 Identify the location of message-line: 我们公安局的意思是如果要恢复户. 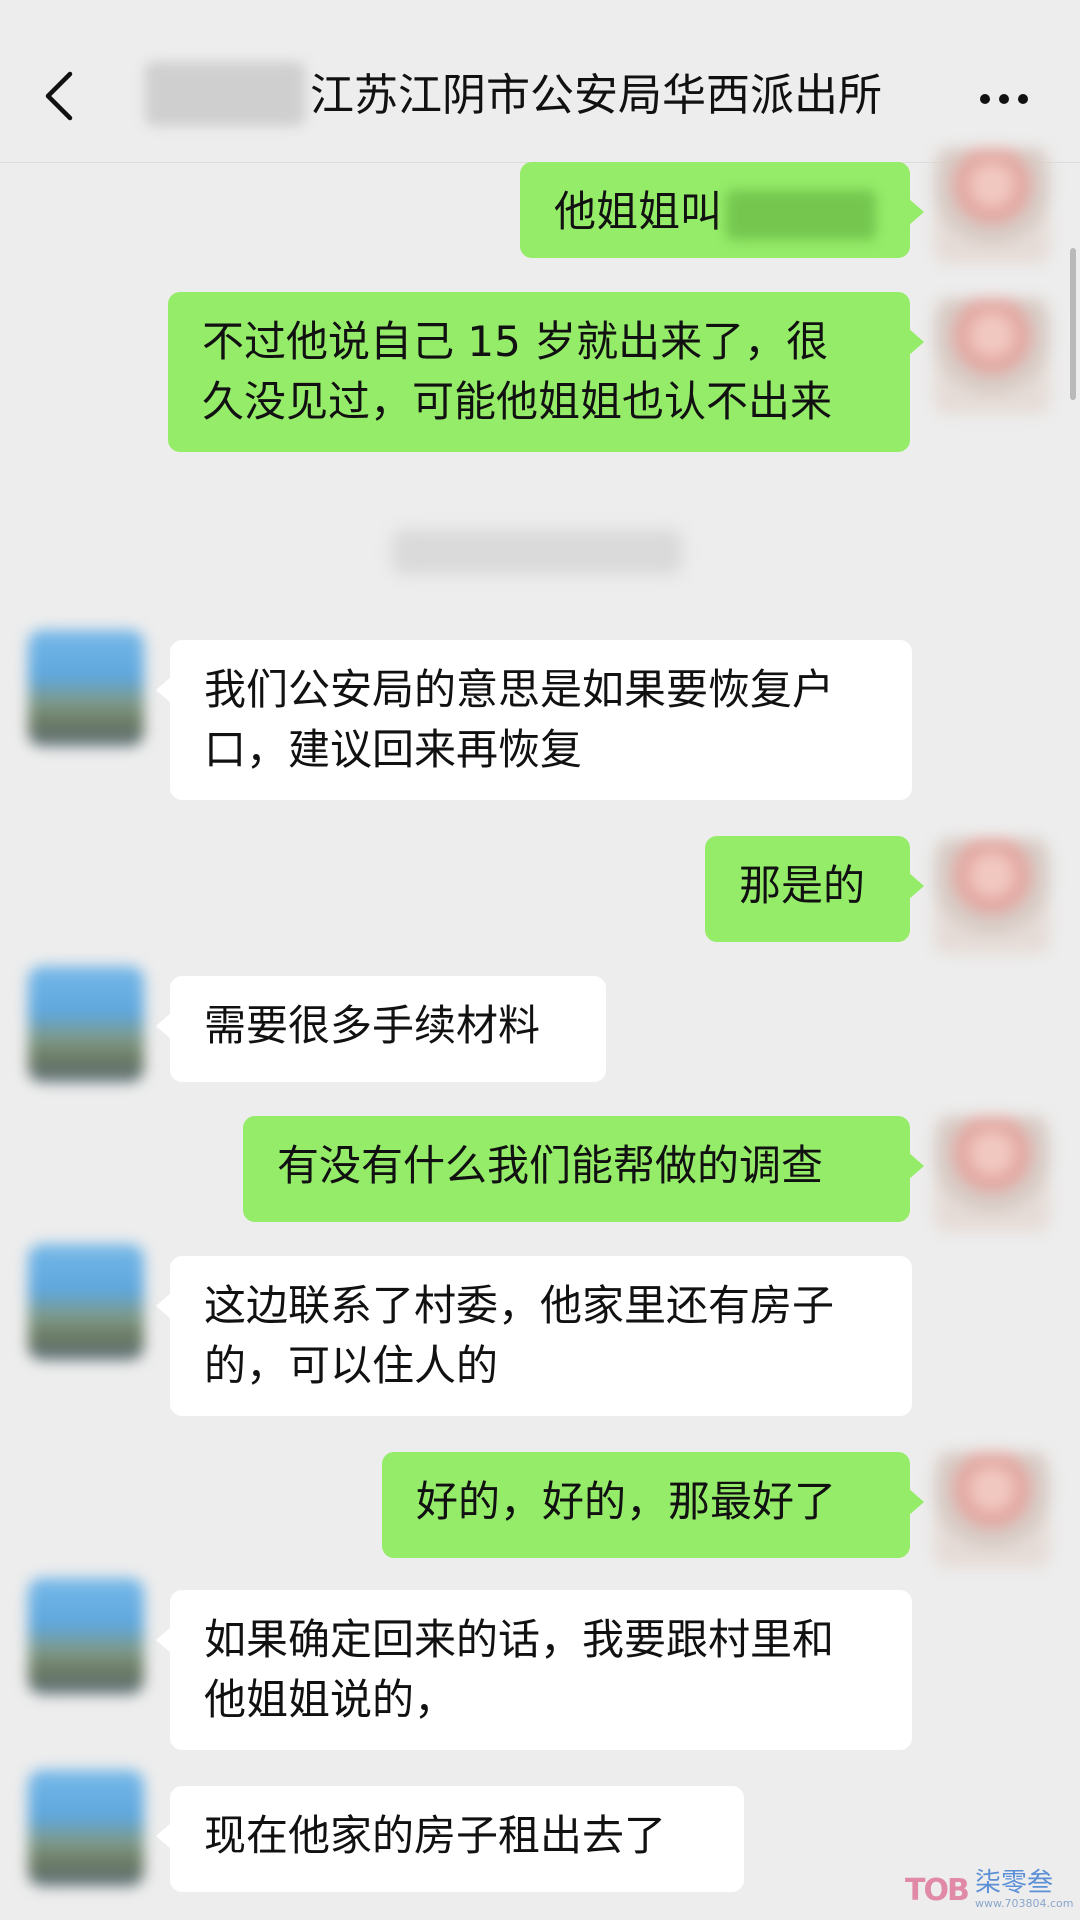
(519, 689).